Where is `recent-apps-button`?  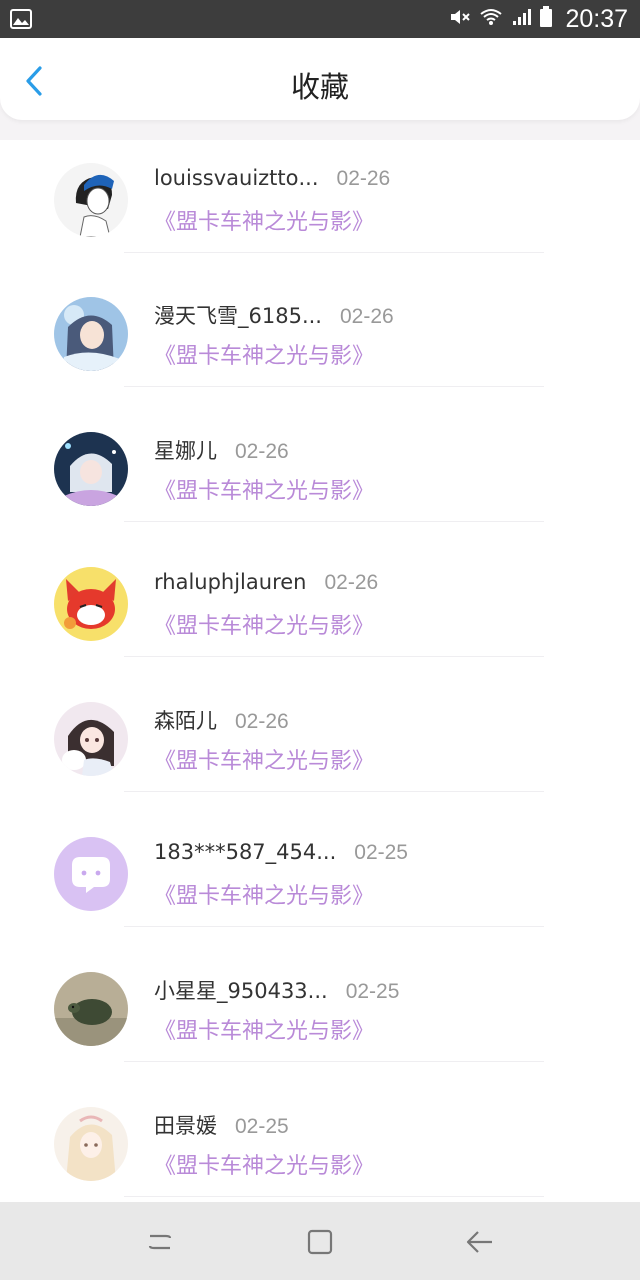 recent-apps-button is located at coordinates (160, 1242).